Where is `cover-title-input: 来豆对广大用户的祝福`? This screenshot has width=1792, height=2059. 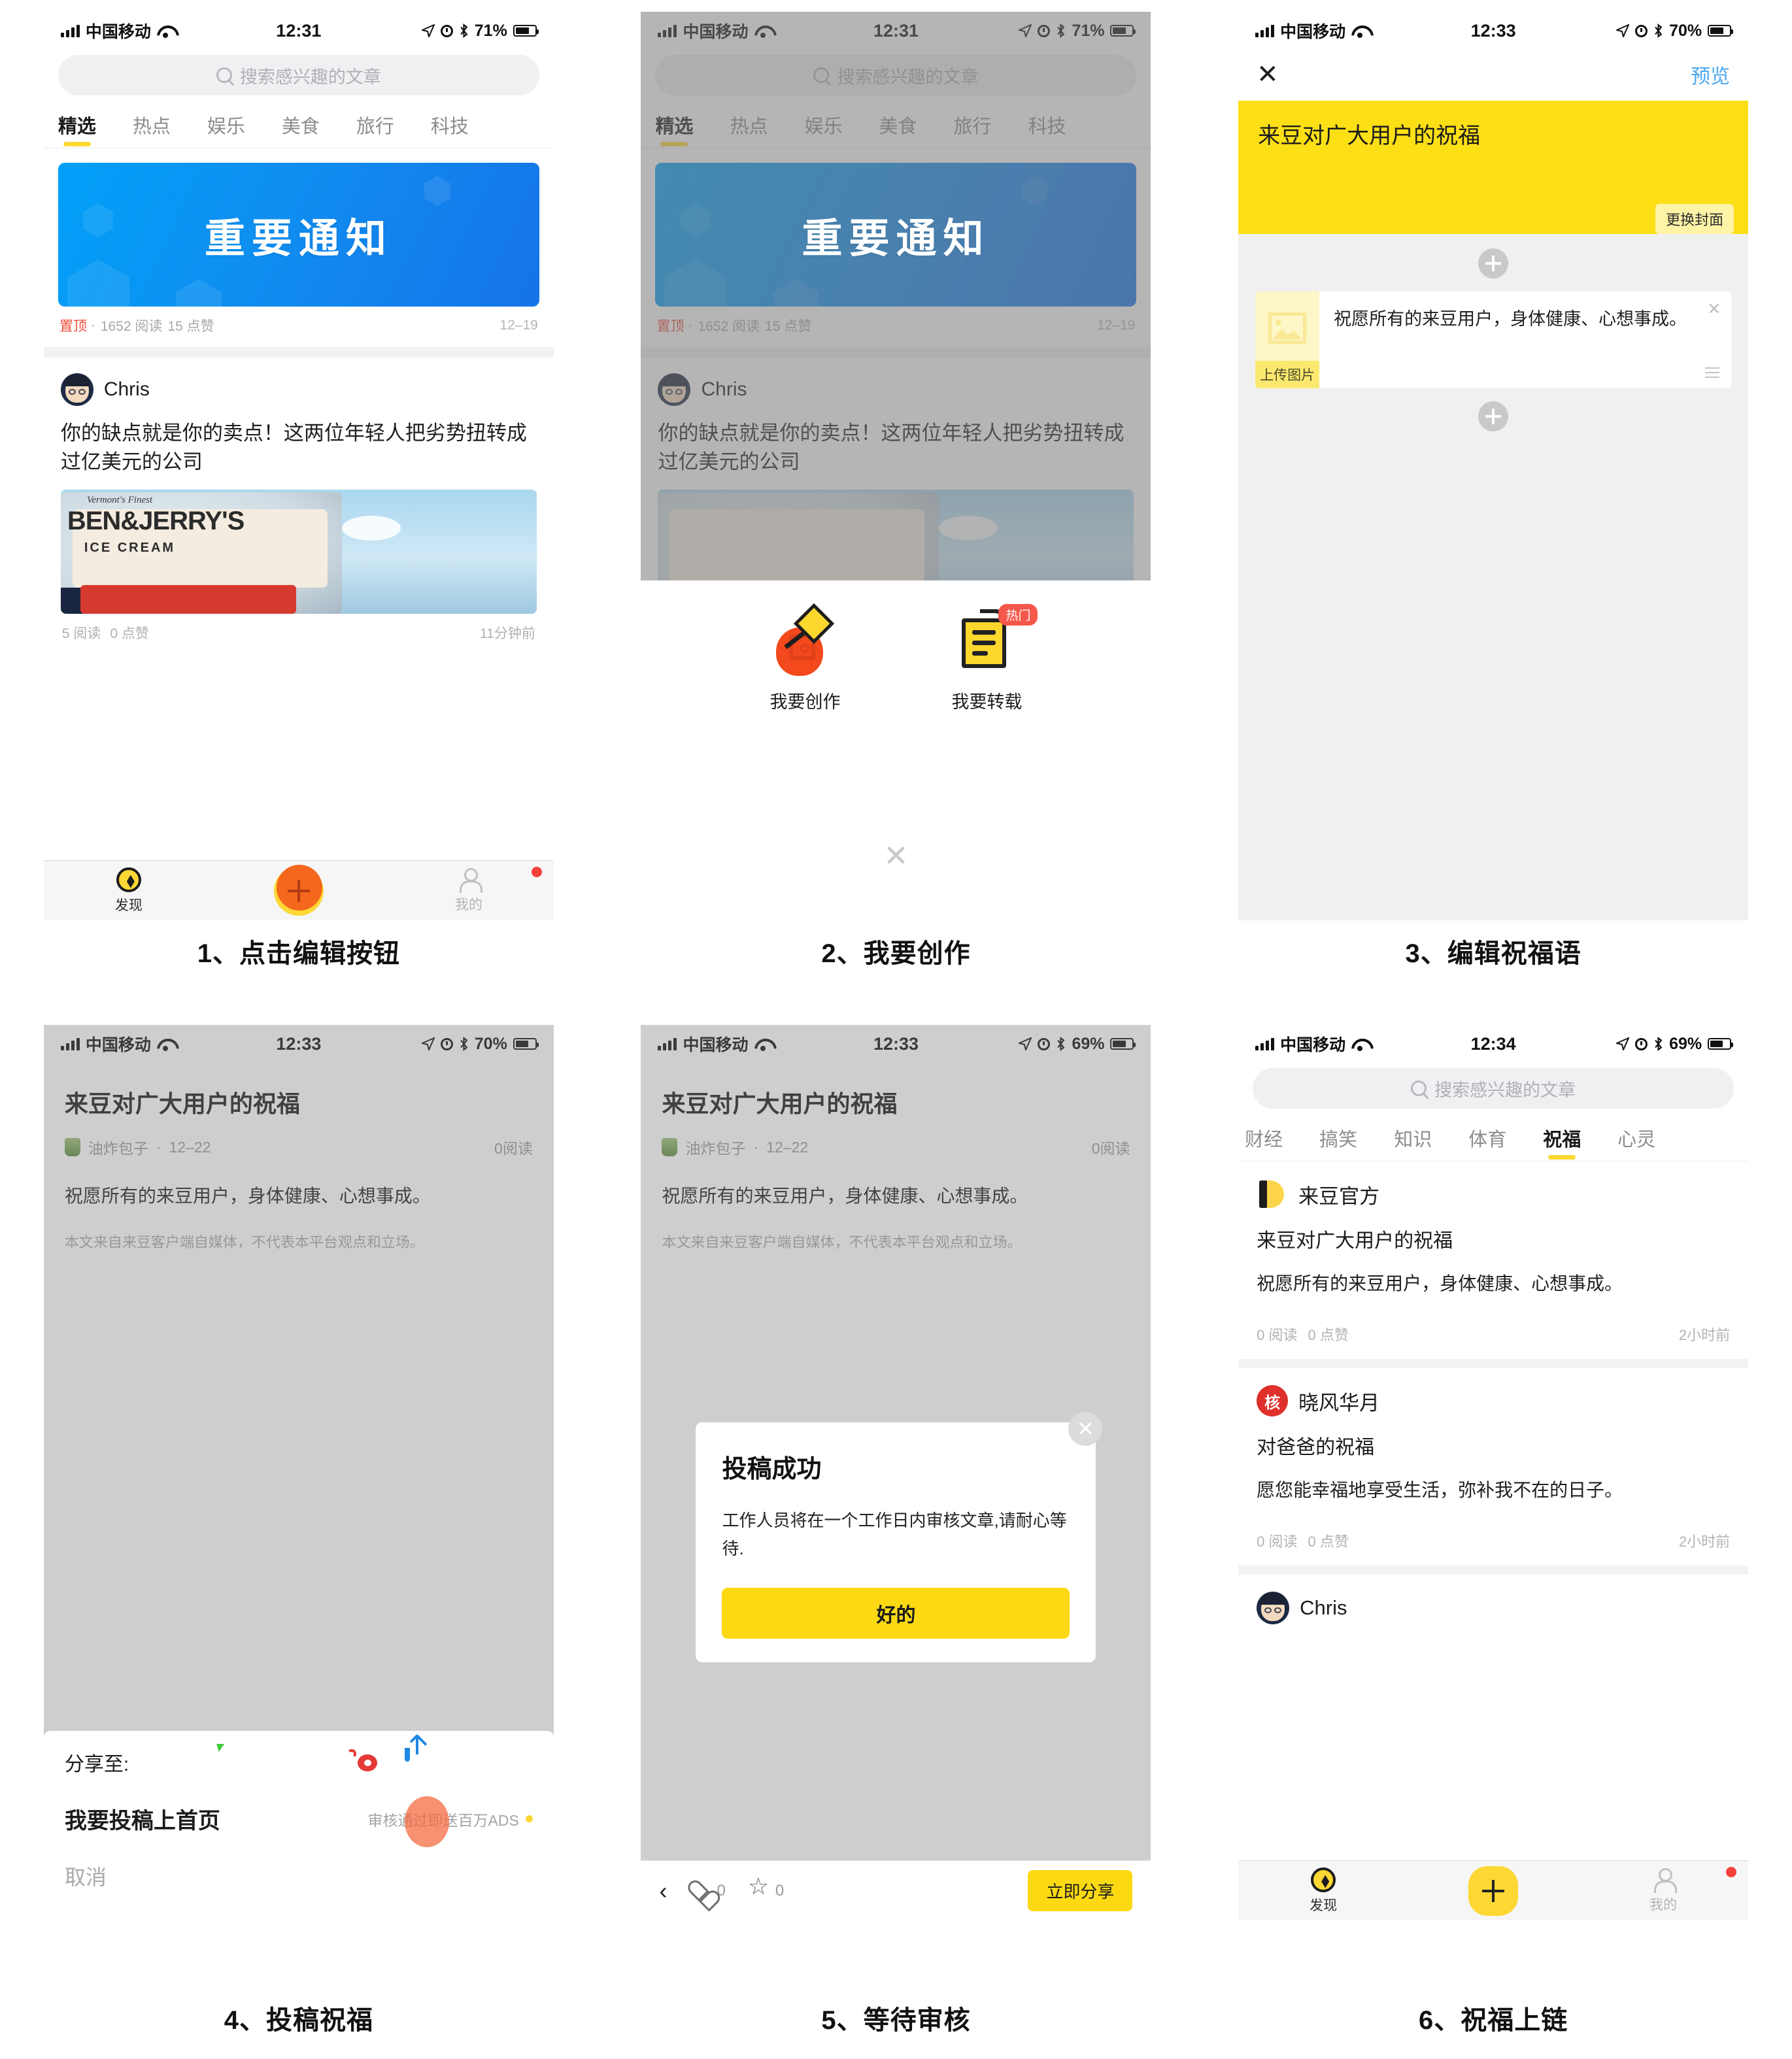
cover-title-input: 来豆对广大用户的祝福 is located at coordinates (1493, 134).